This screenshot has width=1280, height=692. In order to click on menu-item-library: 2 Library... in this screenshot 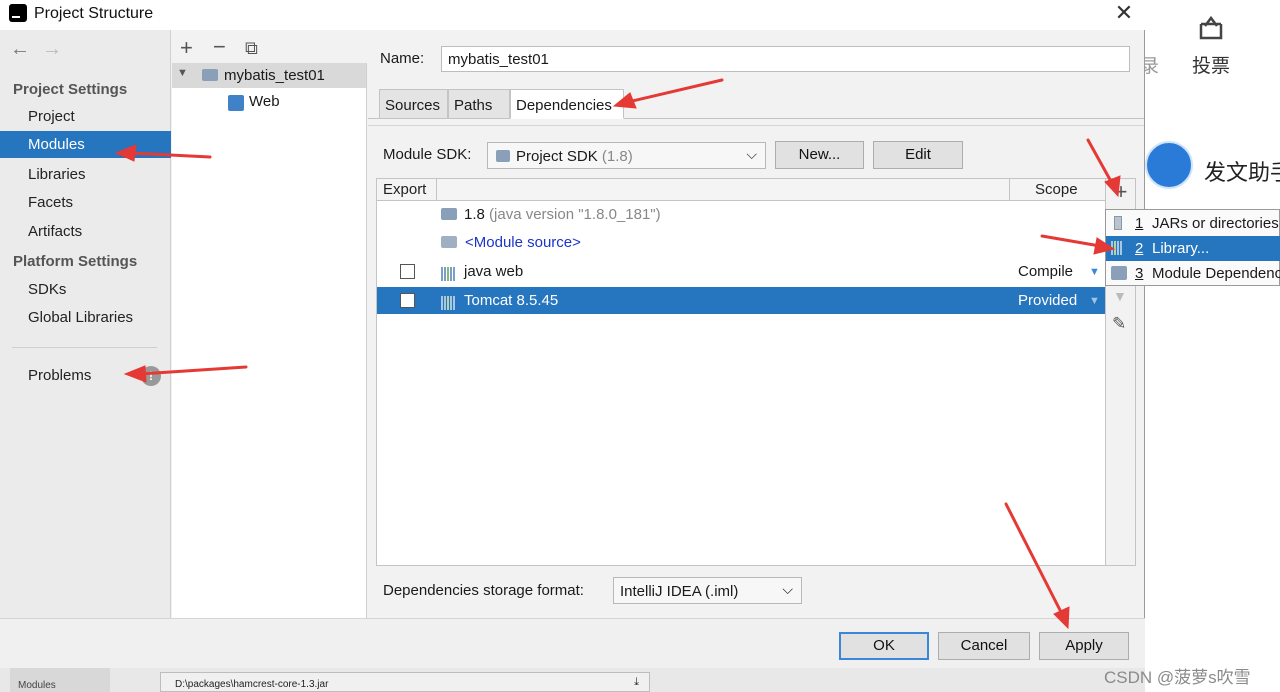, I will do `click(1193, 248)`.